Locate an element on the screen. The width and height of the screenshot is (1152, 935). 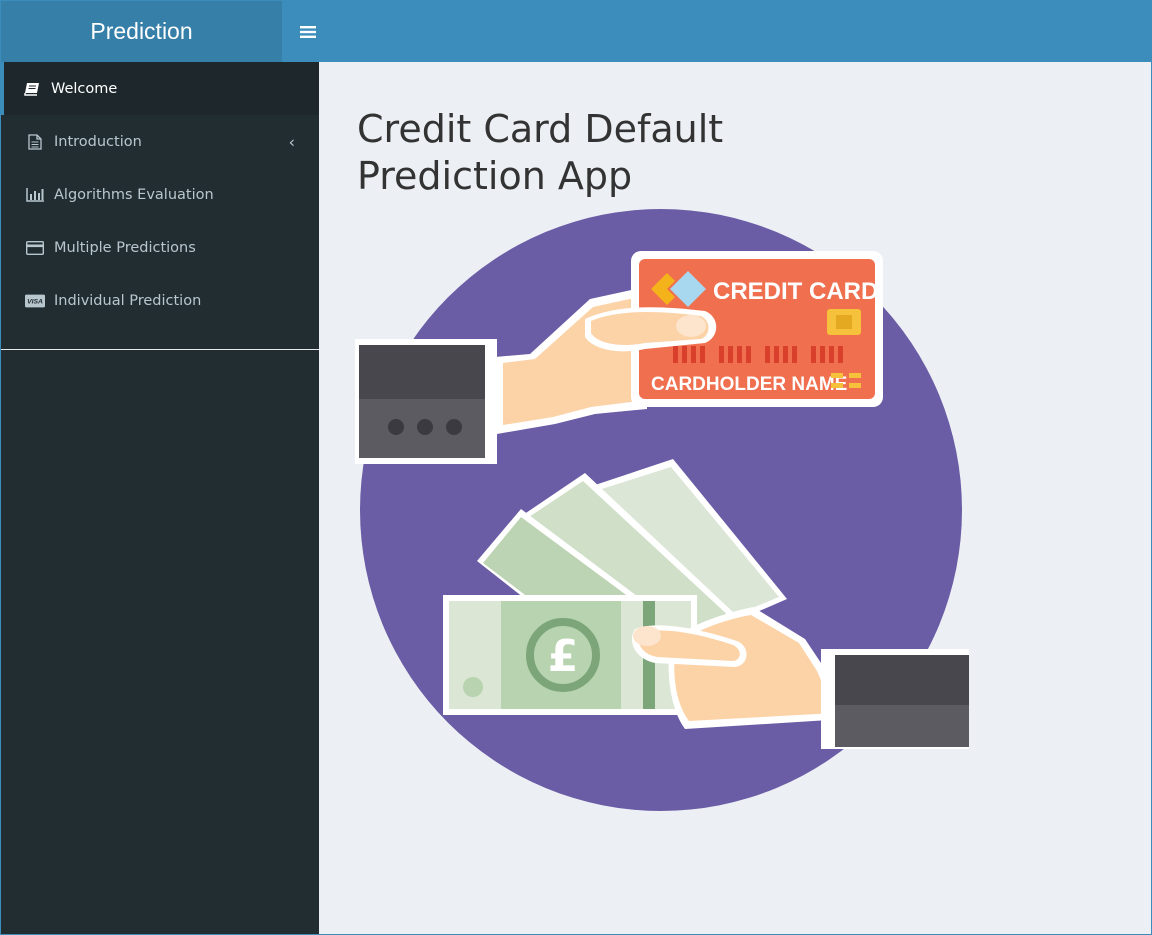
upper-sleeve is located at coordinates (426, 401).